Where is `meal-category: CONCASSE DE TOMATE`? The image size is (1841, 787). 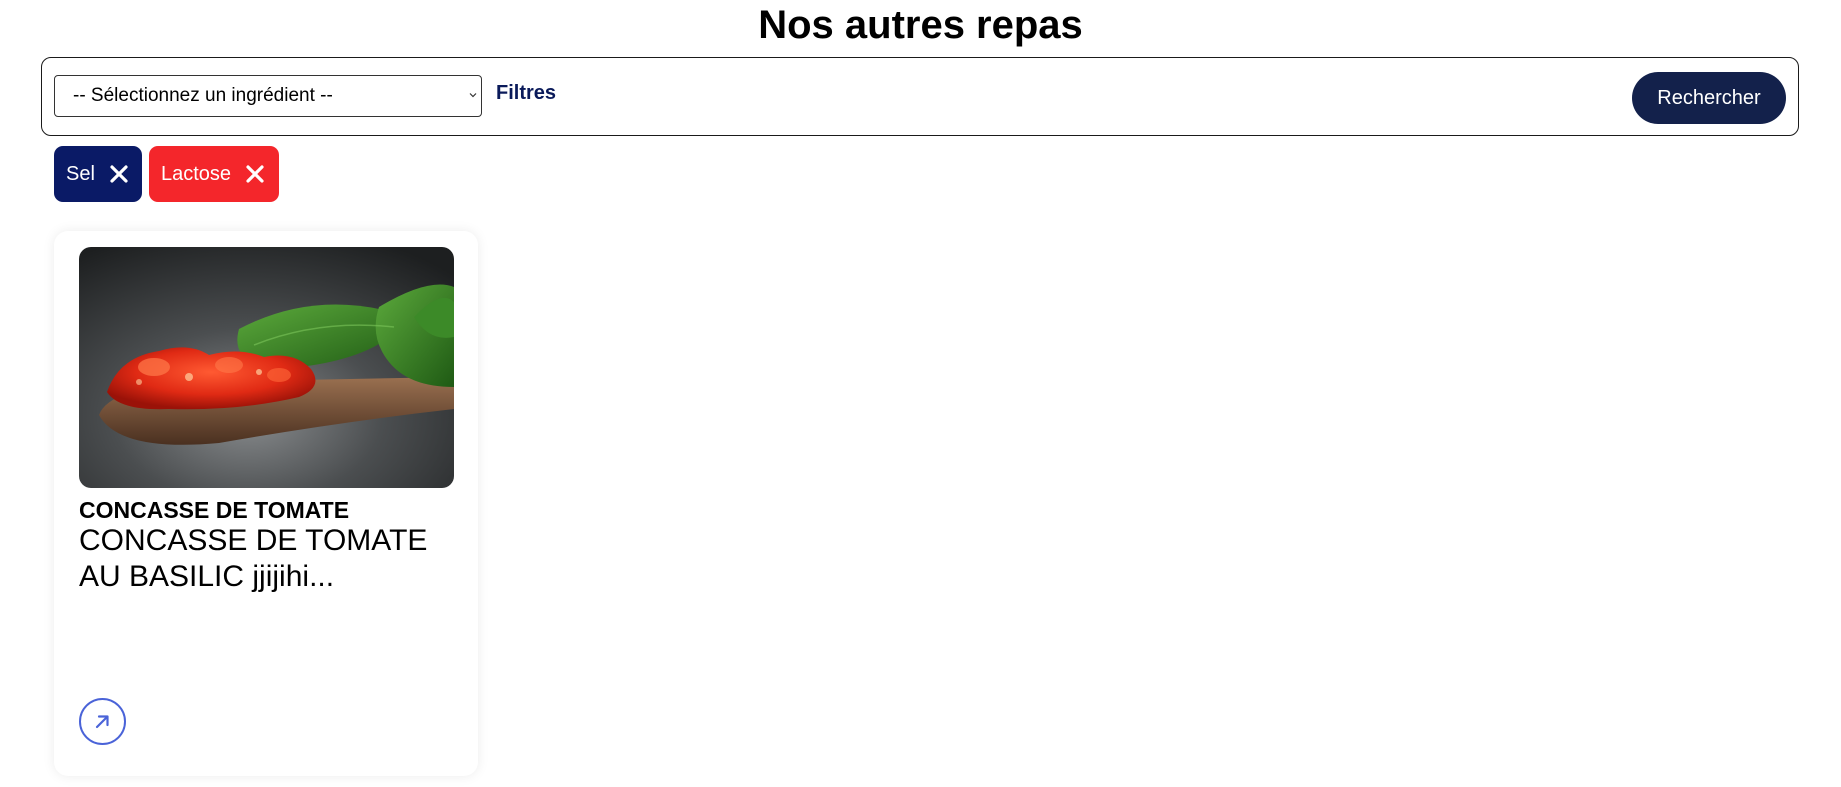 meal-category: CONCASSE DE TOMATE is located at coordinates (214, 510).